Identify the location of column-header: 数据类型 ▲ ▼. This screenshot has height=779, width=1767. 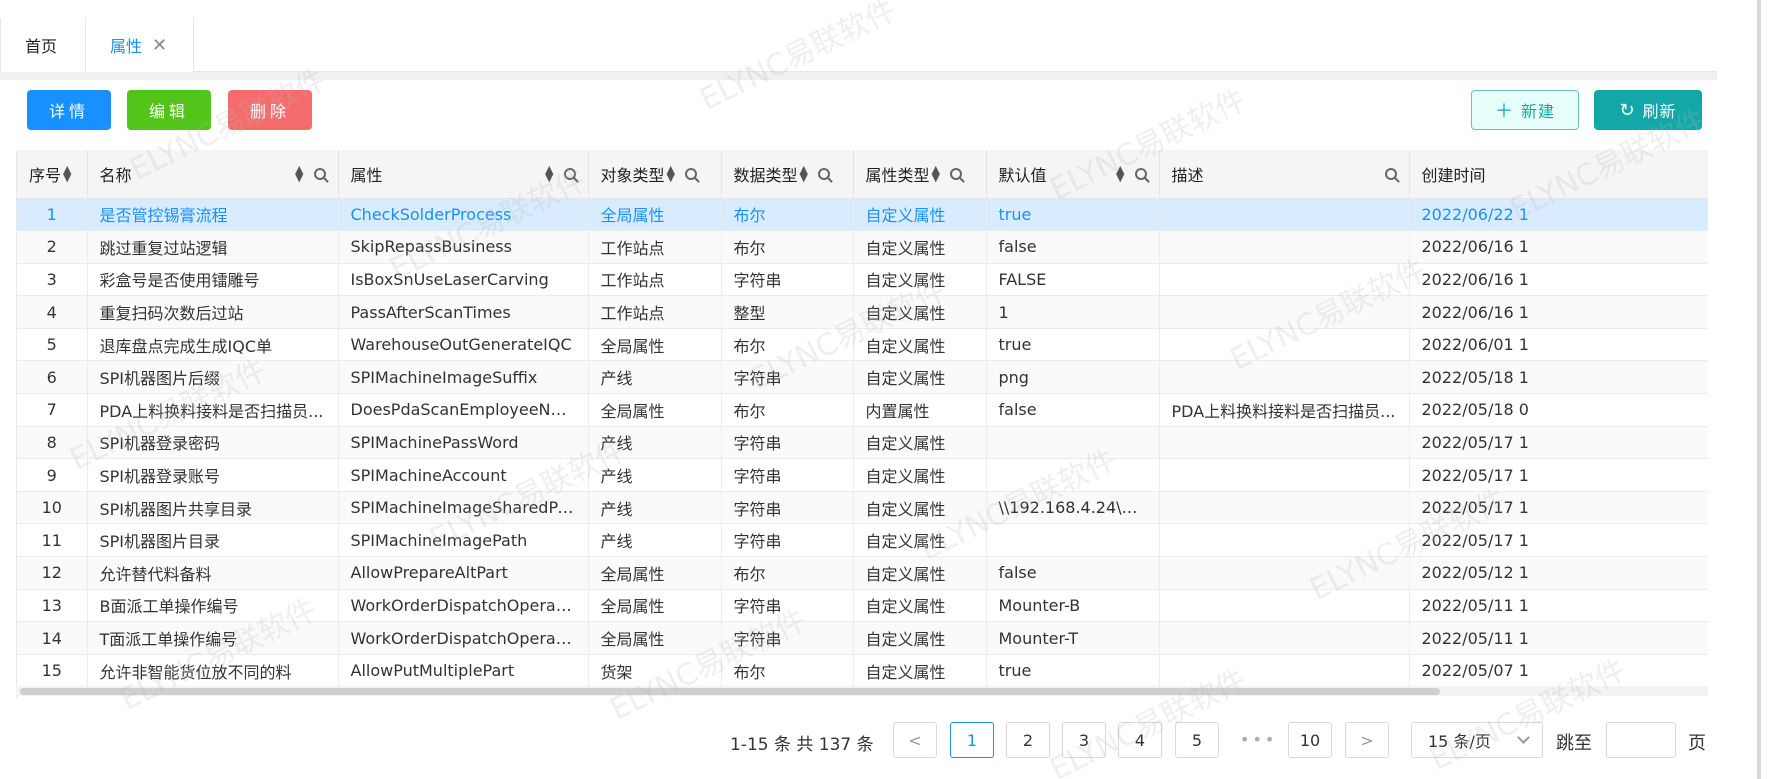
(787, 174).